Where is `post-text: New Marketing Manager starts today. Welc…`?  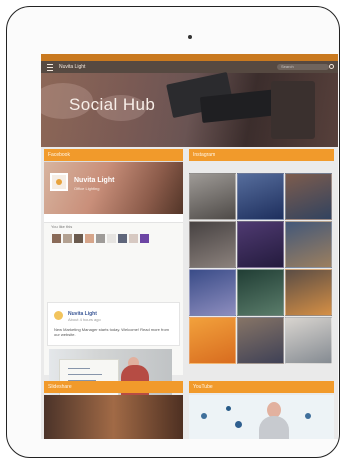
post-text: New Marketing Manager starts today. Welc… is located at coordinates (112, 332).